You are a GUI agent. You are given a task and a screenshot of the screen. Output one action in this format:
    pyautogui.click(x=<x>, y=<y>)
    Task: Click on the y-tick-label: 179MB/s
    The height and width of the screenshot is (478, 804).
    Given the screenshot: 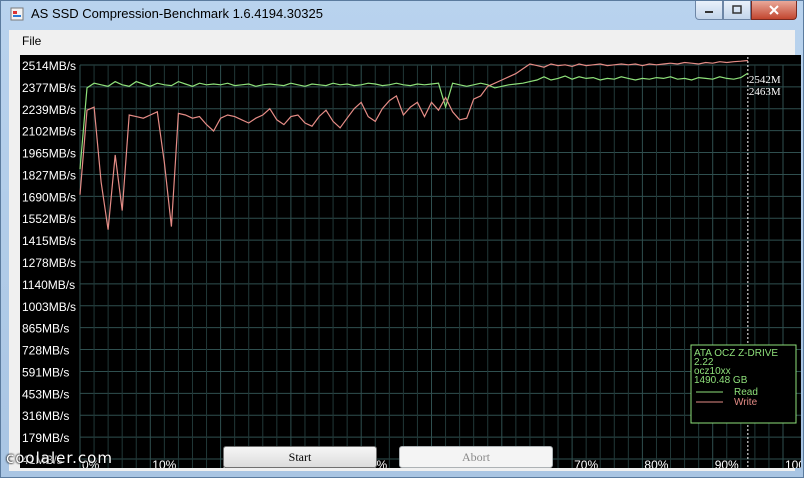 What is the action you would take?
    pyautogui.click(x=45, y=438)
    